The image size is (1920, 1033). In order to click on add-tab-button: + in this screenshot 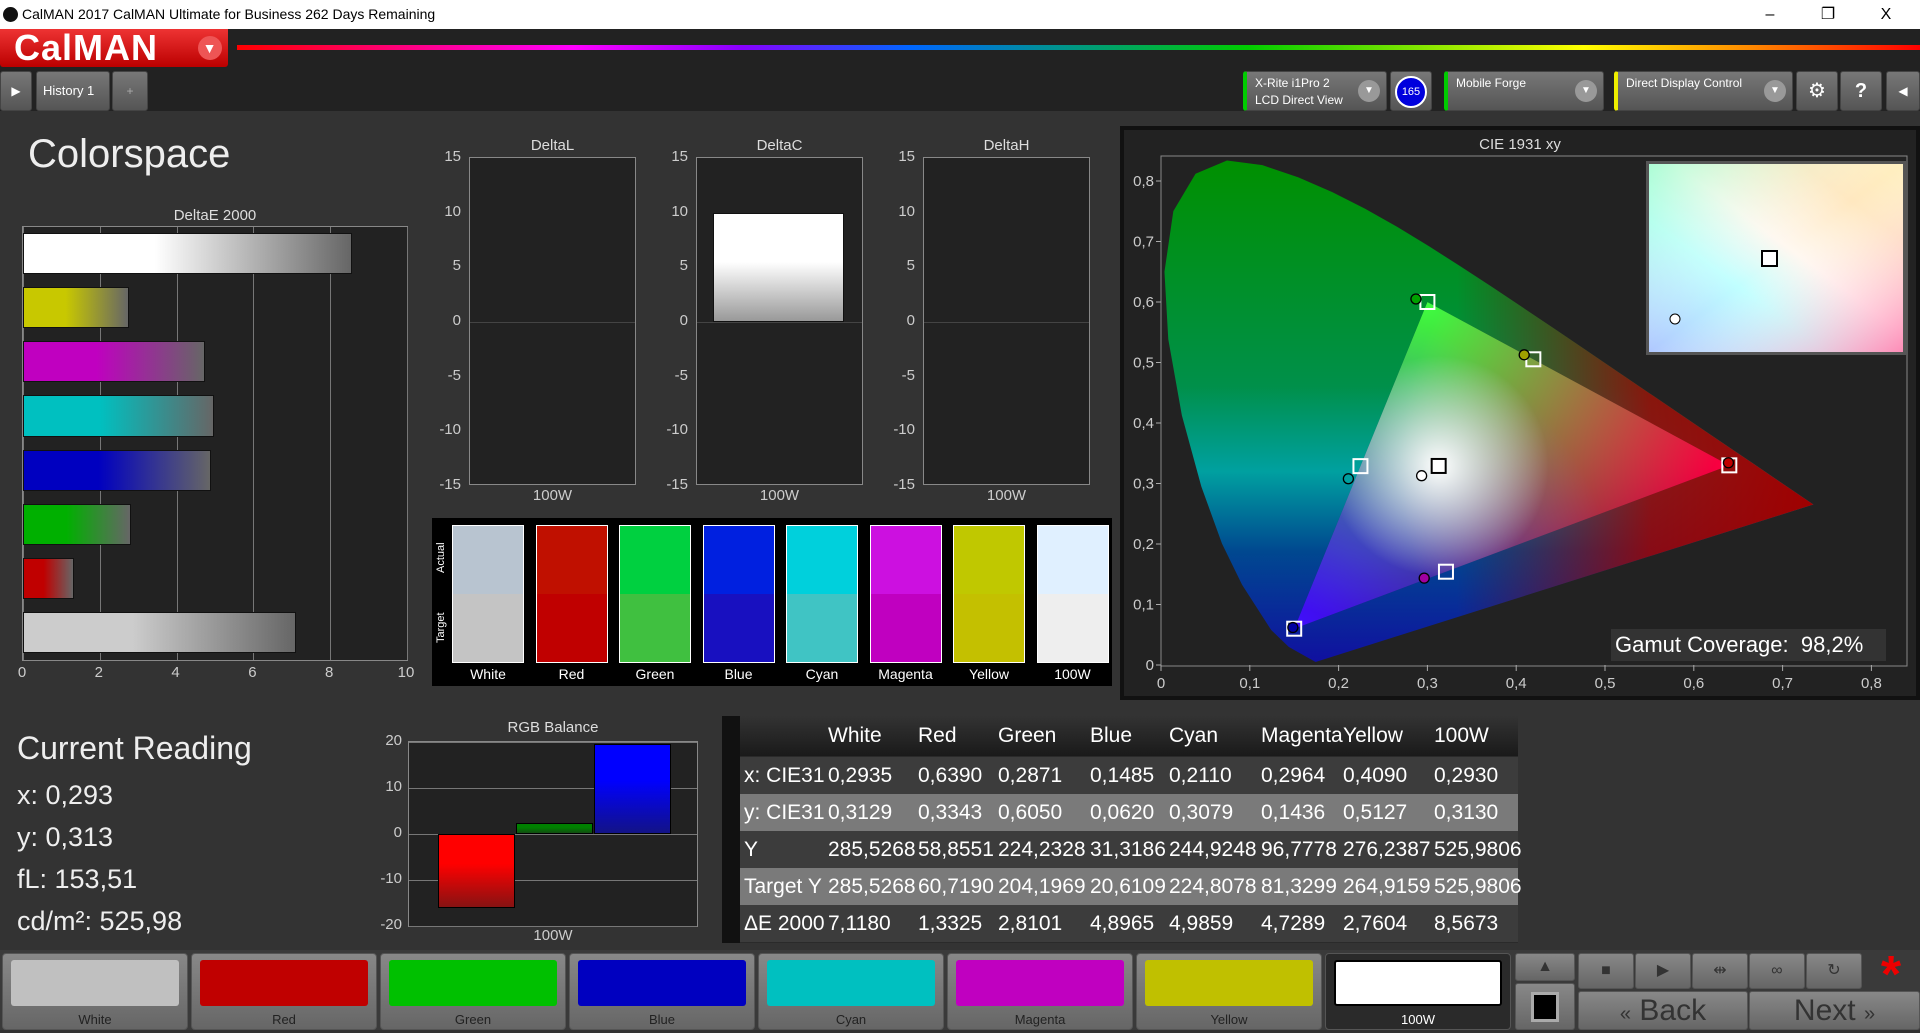, I will do `click(130, 91)`.